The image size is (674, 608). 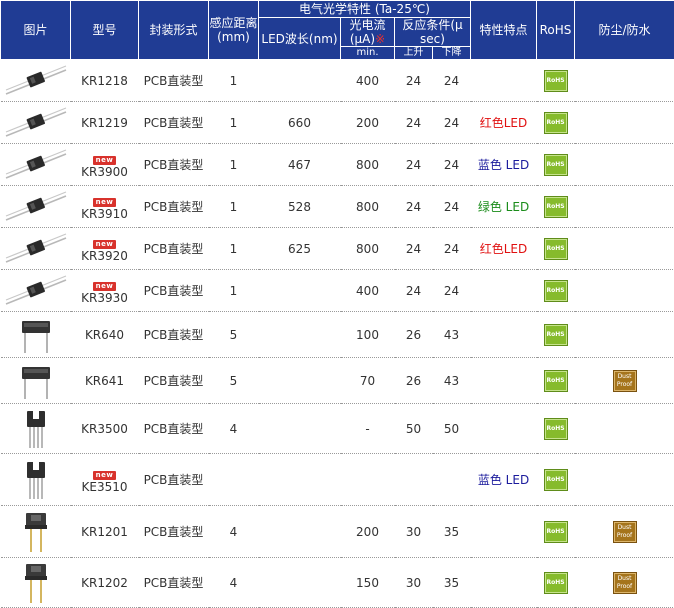 I want to click on model-cell: new KR3930, so click(x=105, y=291).